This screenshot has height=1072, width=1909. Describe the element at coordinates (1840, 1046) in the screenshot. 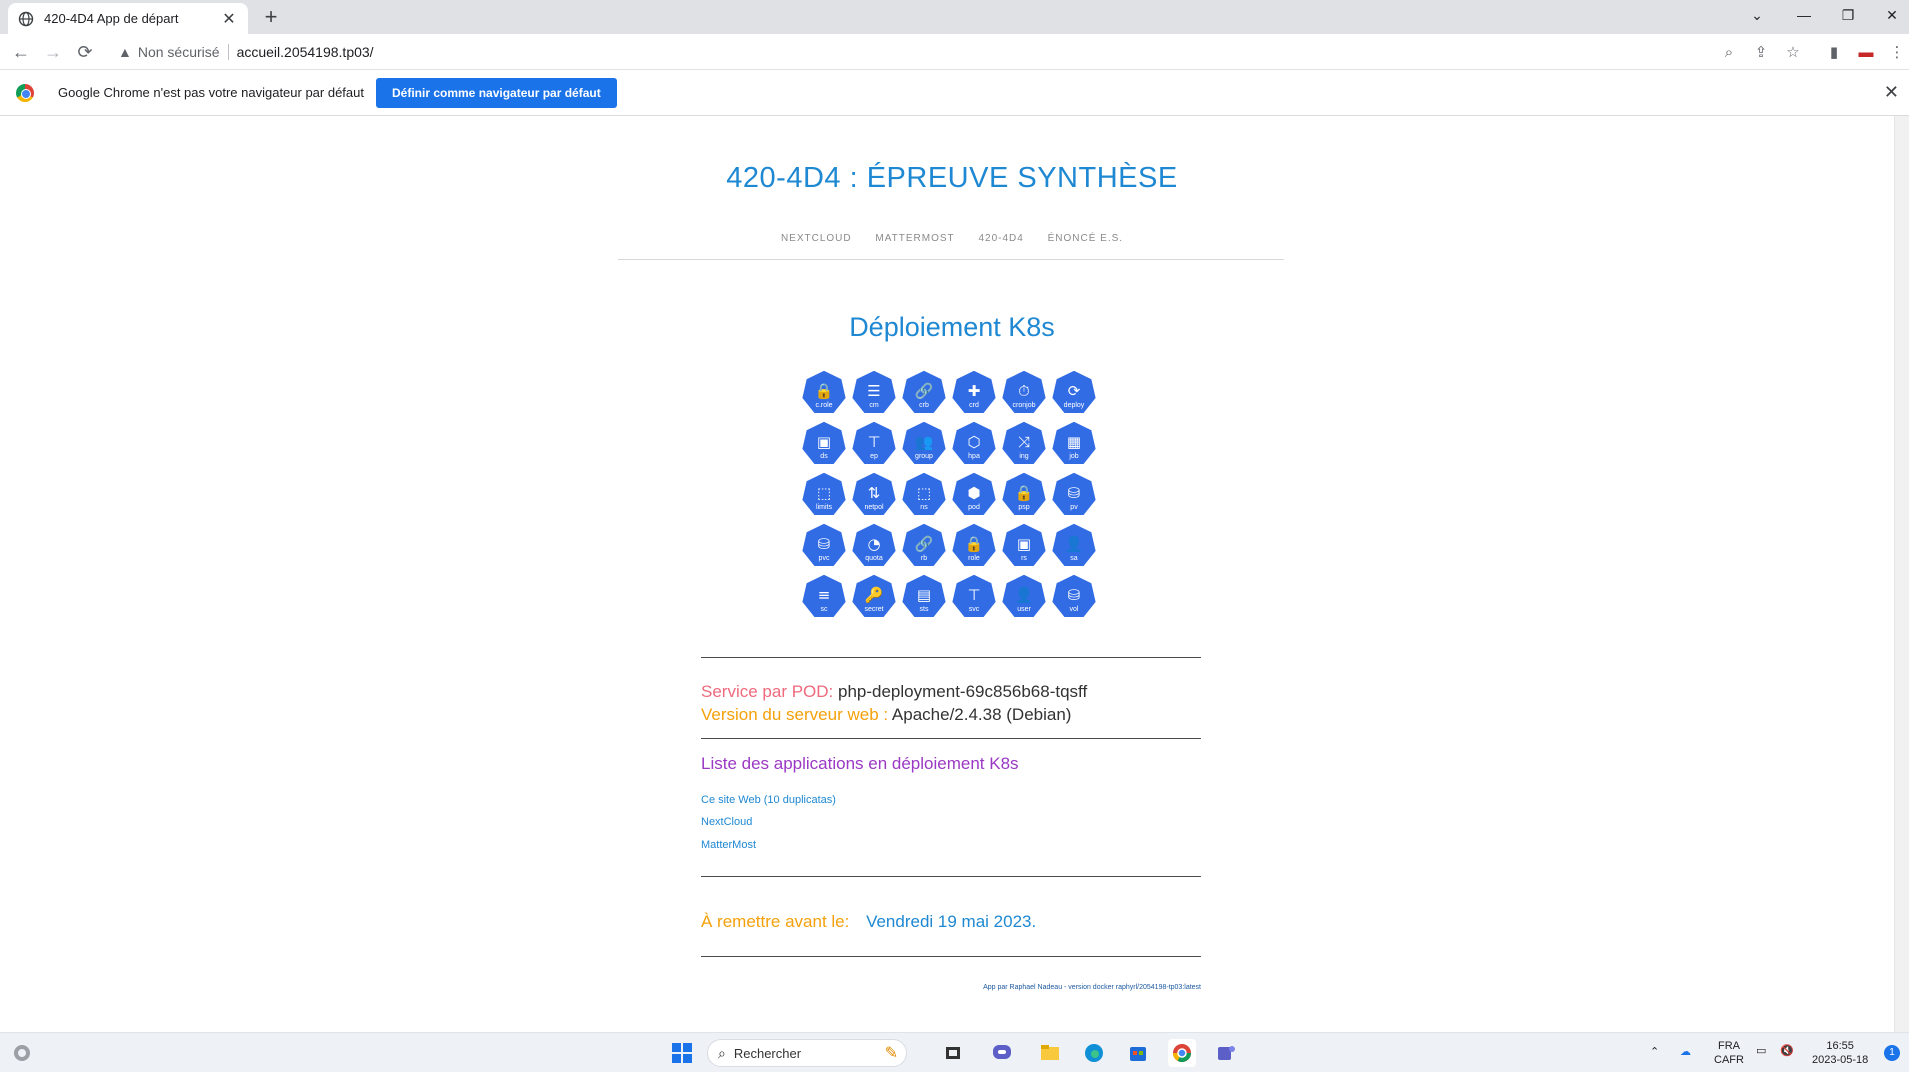

I see `clock-time: 16:55` at that location.